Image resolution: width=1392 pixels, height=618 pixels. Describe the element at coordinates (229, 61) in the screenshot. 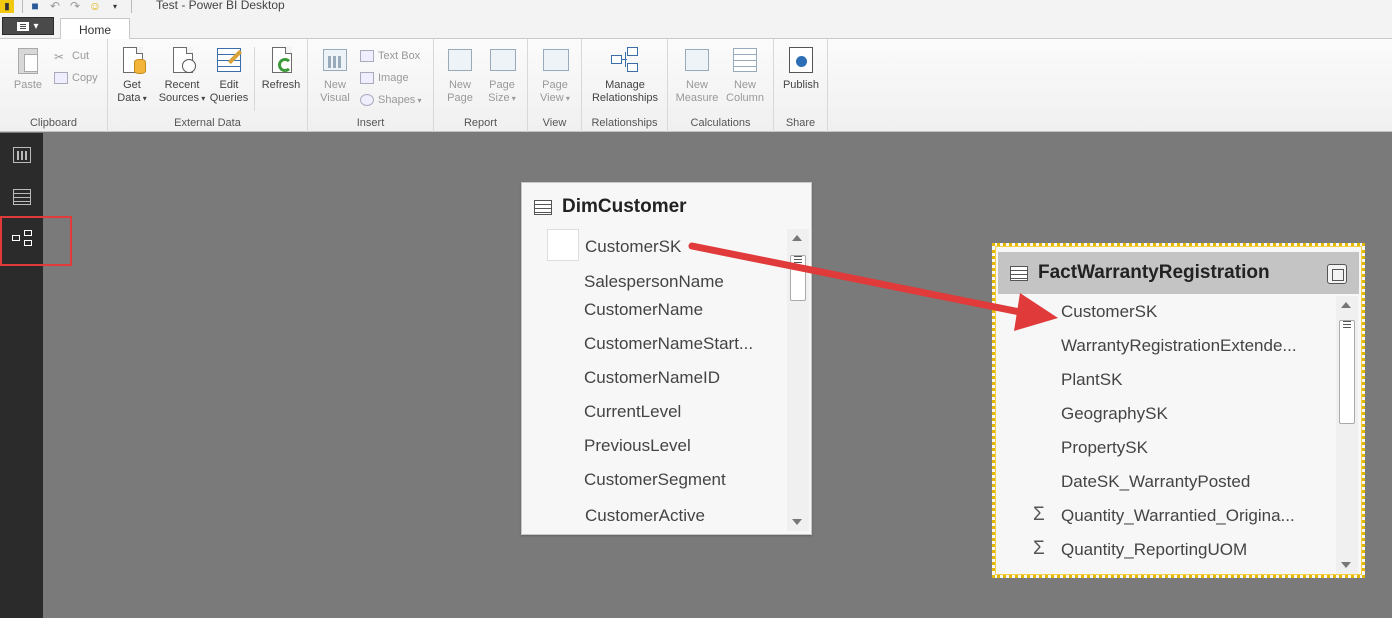

I see `edit-queries-icon` at that location.